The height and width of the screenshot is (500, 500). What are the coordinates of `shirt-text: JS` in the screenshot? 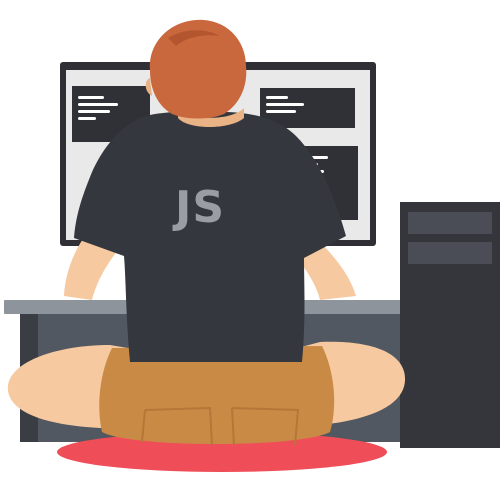 It's located at (198, 207).